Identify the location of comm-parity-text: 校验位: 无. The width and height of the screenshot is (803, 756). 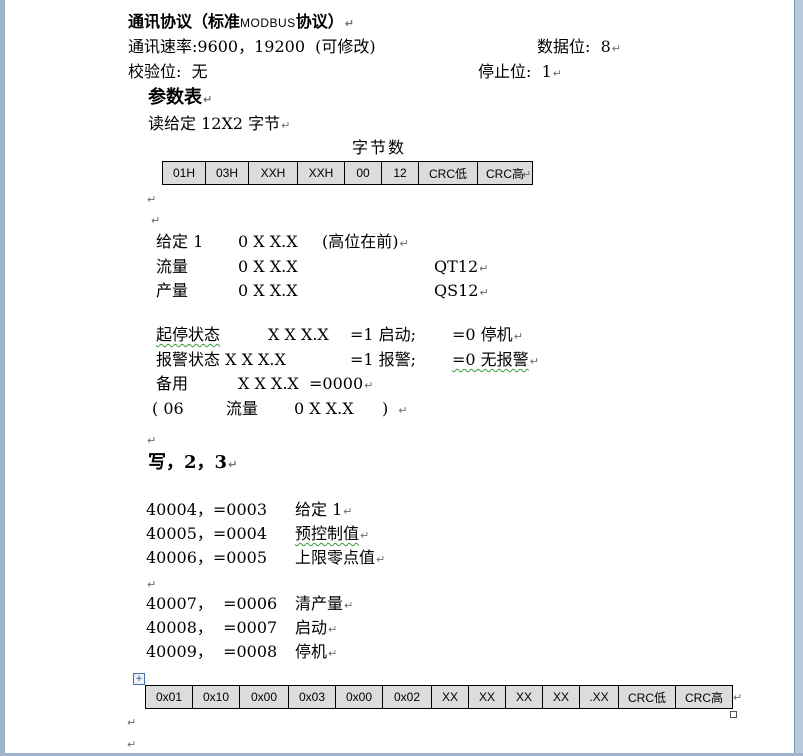
(168, 71).